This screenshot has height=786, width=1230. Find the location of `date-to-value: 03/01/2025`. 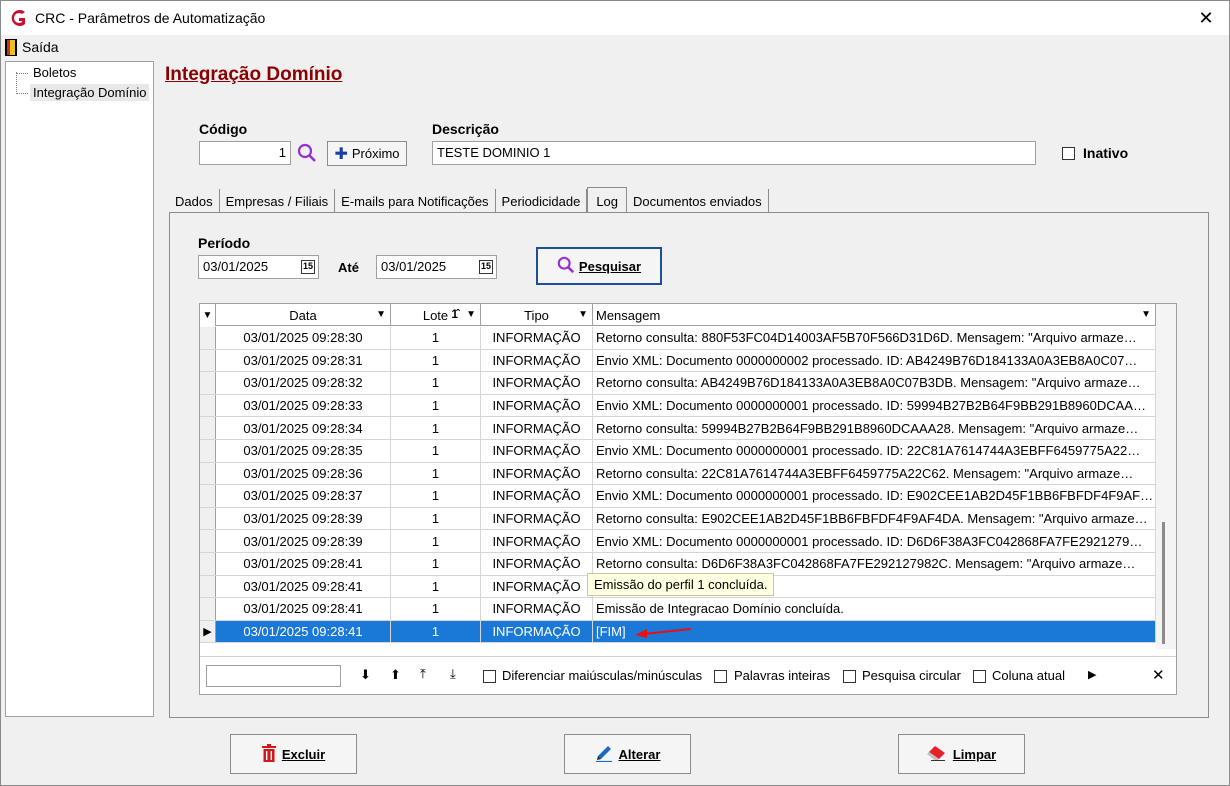

date-to-value: 03/01/2025 is located at coordinates (414, 266).